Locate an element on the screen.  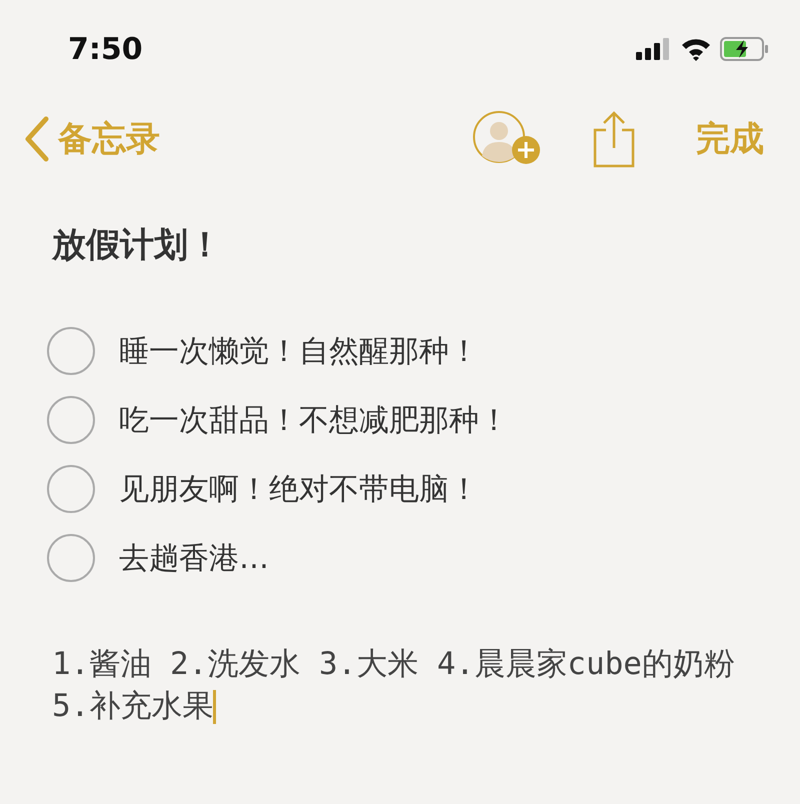
checklist-item-text: 吃一次甜品！不想减肥那种！ is located at coordinates (314, 421).